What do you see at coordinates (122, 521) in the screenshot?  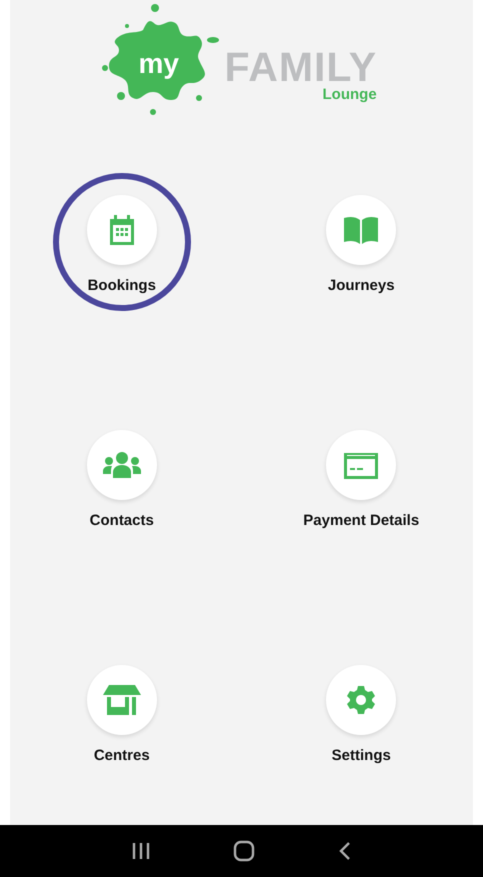 I see `menu-label: Contacts` at bounding box center [122, 521].